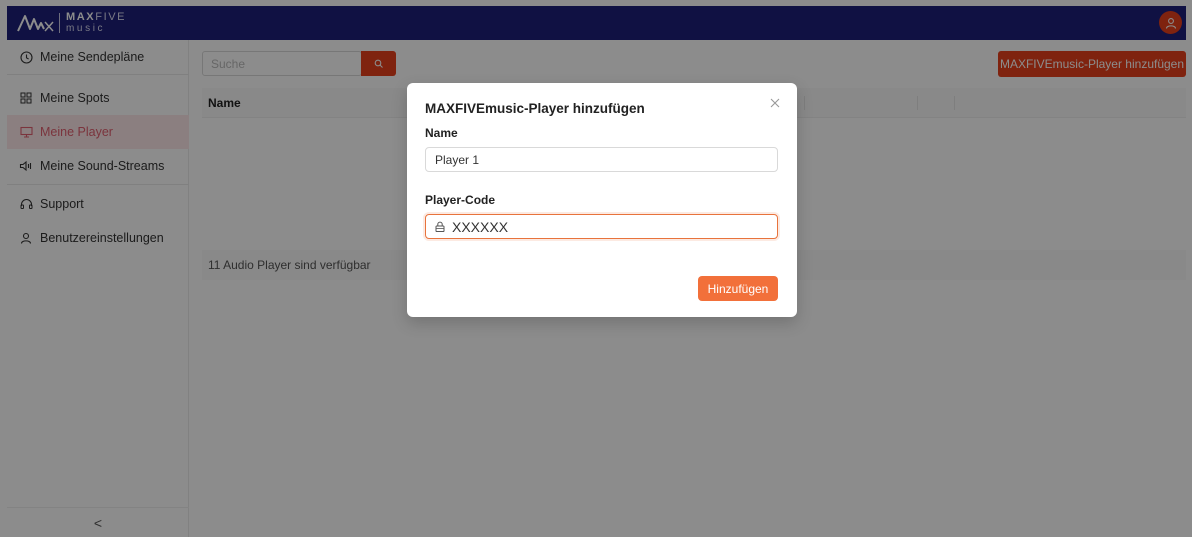 The height and width of the screenshot is (537, 1192). I want to click on name-field: Player 1, so click(601, 159).